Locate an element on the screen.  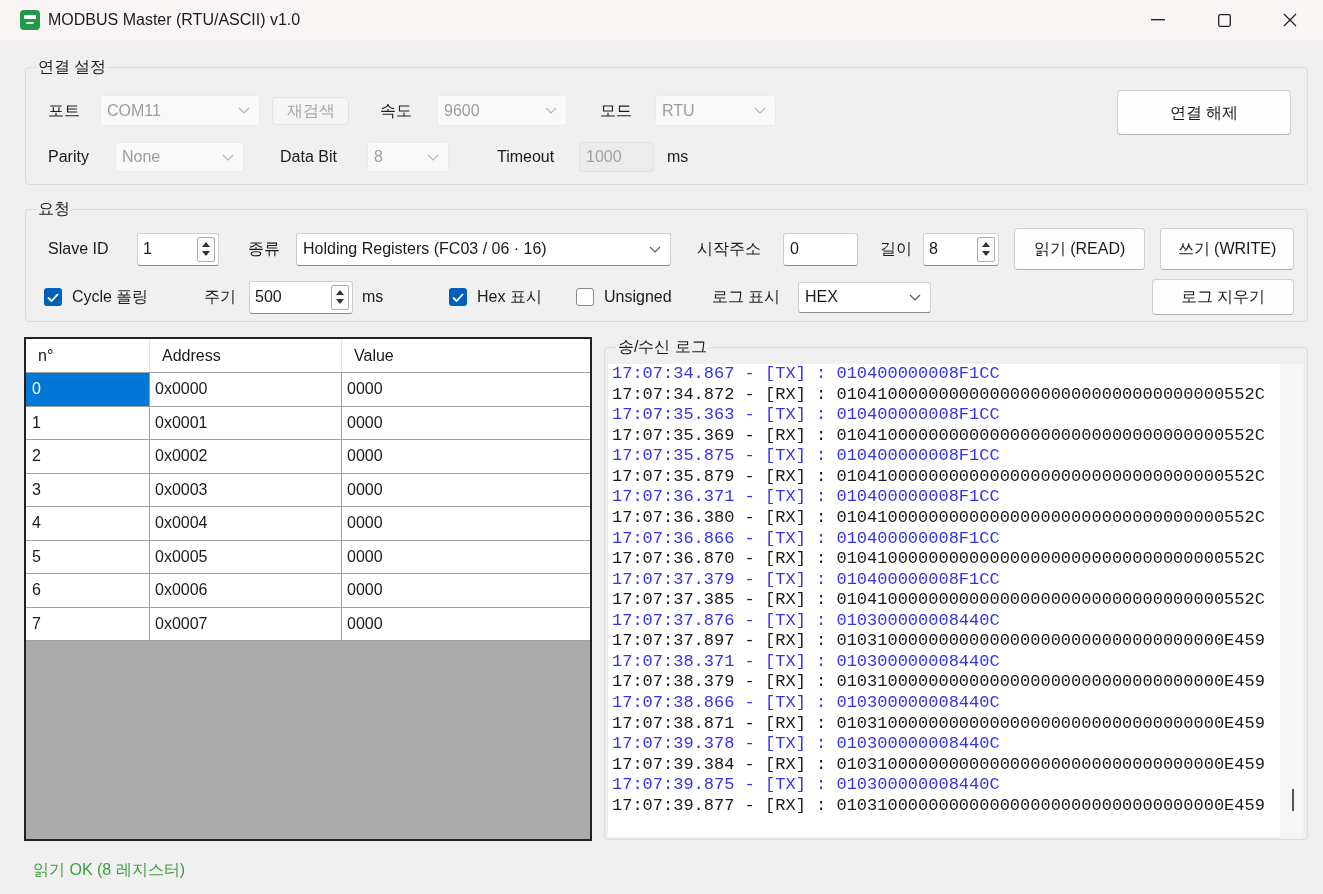
table-cell: 0 is located at coordinates (88, 389).